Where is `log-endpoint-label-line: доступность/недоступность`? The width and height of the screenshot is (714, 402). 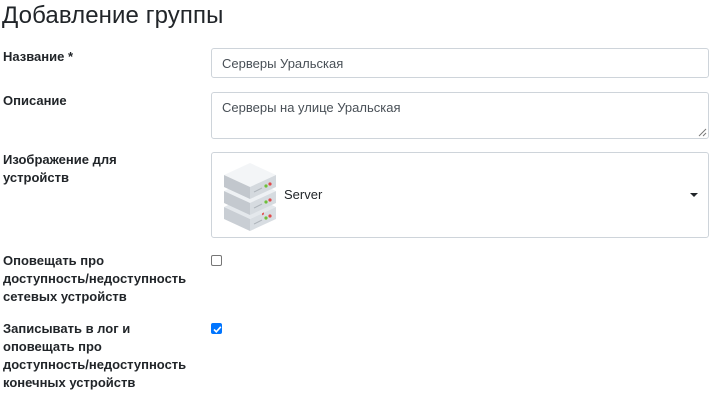
log-endpoint-label-line: доступность/недоступность is located at coordinates (95, 364).